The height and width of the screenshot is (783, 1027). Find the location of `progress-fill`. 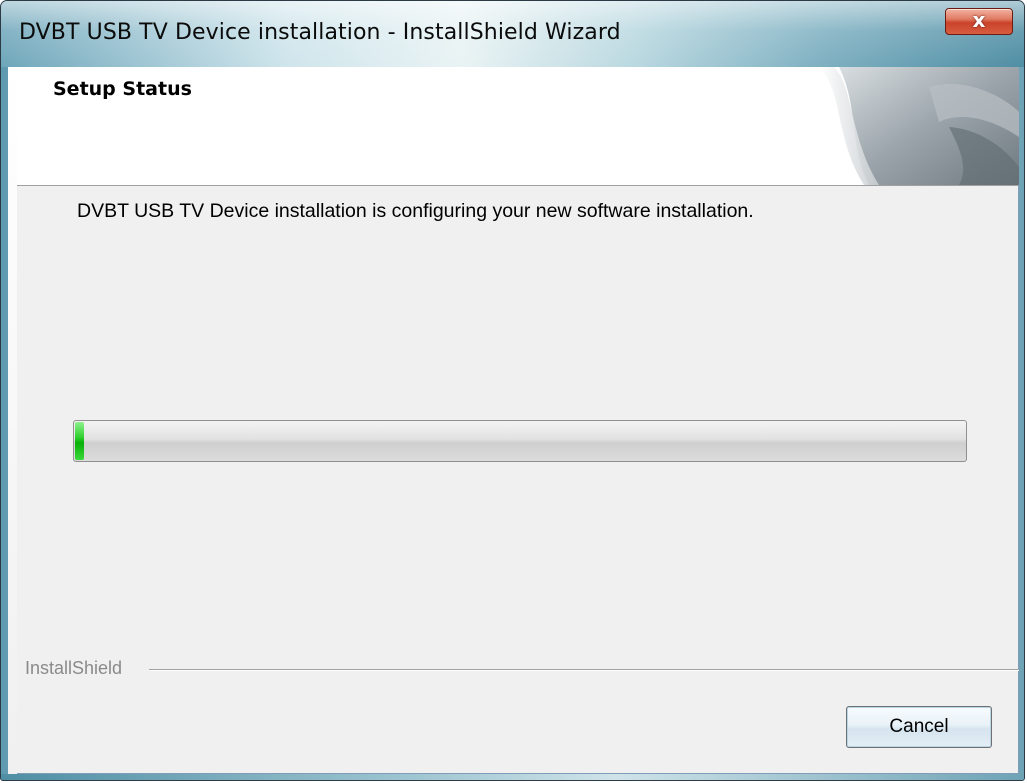

progress-fill is located at coordinates (79, 441).